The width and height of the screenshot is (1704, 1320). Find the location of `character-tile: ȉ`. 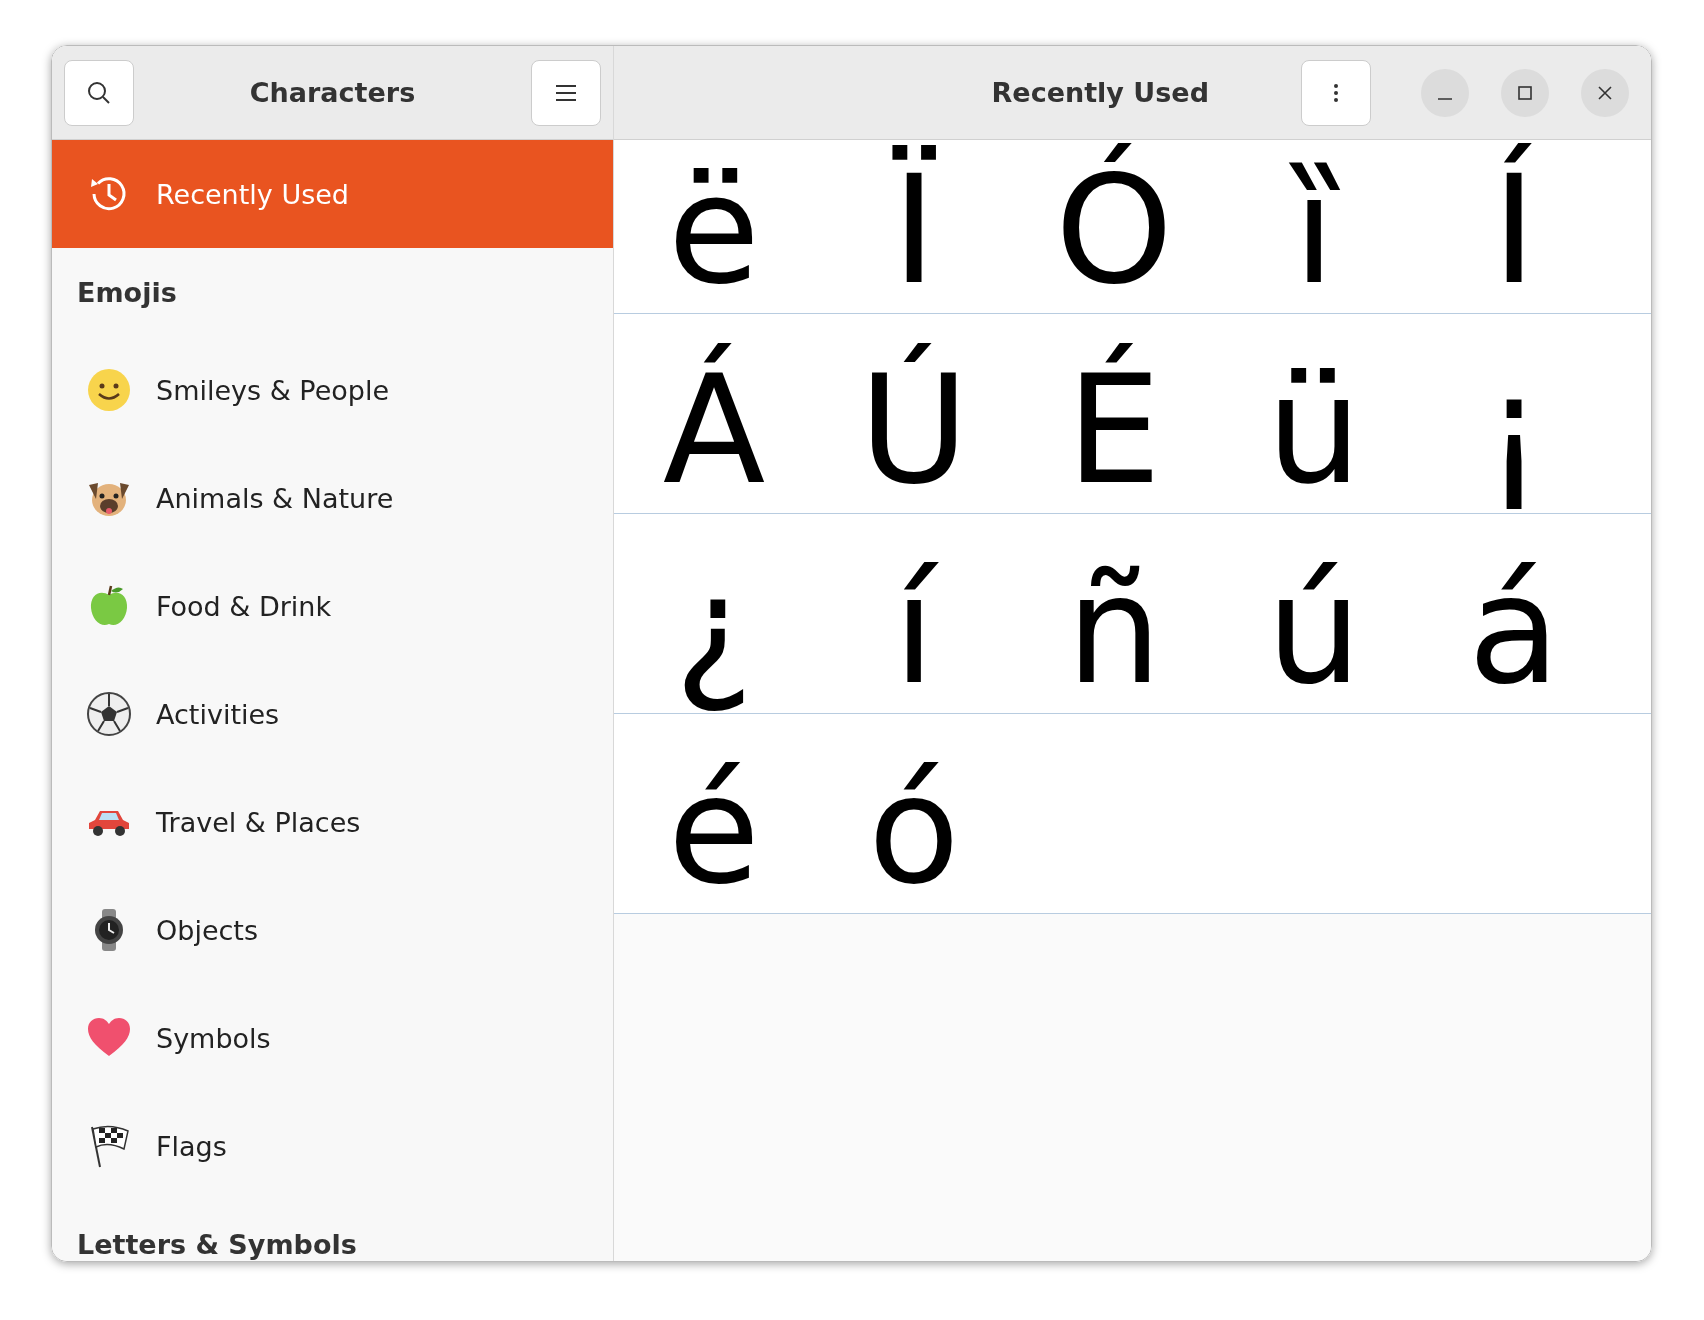

character-tile: ȉ is located at coordinates (1314, 226).